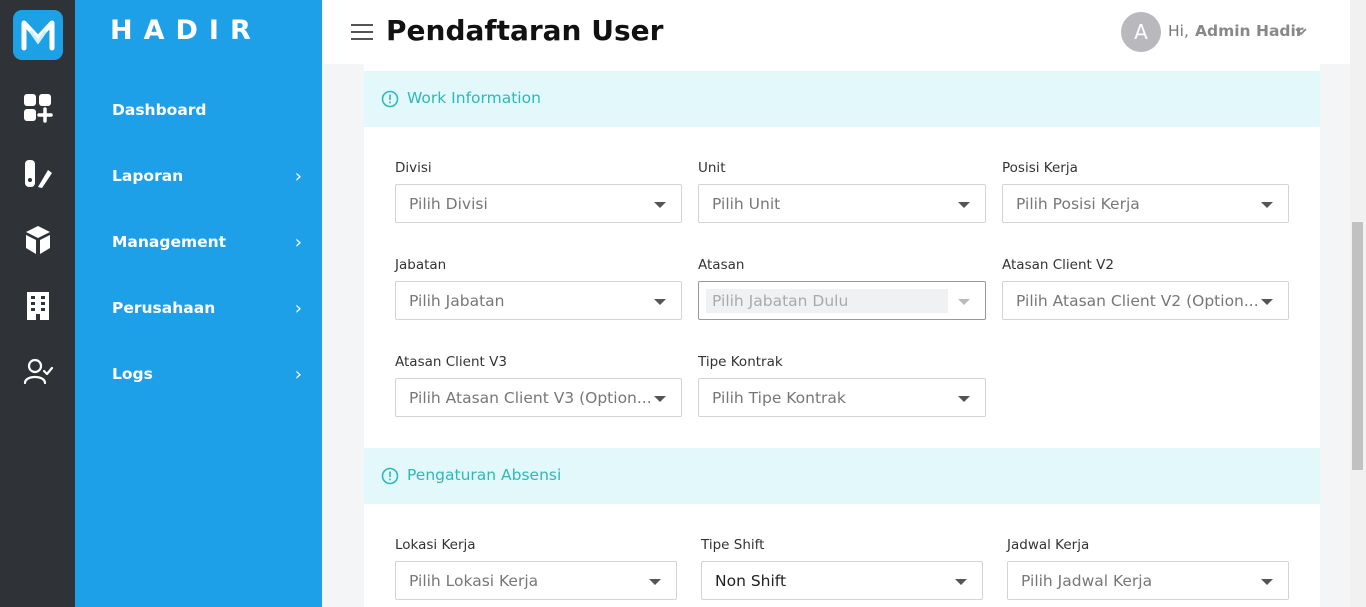  Describe the element at coordinates (148, 176) in the screenshot. I see `sidebar-item-label: Laporan` at that location.